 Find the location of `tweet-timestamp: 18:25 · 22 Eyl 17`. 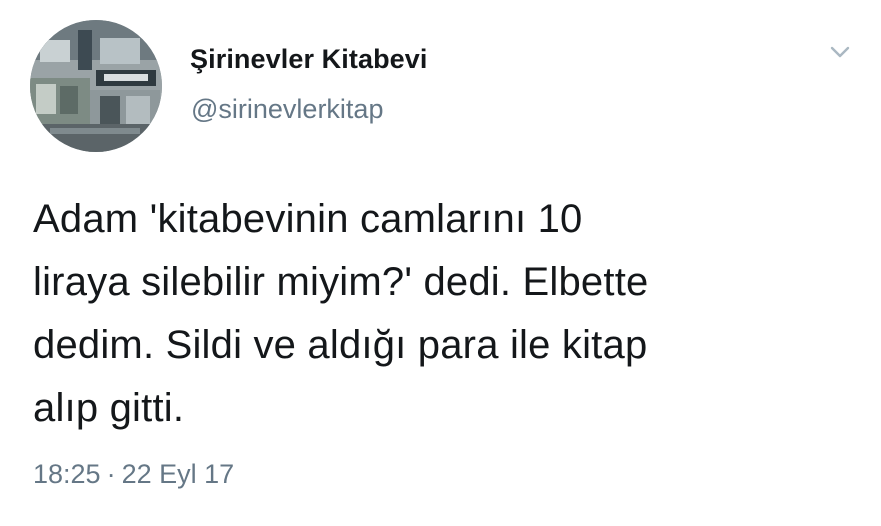

tweet-timestamp: 18:25 · 22 Eyl 17 is located at coordinates (133, 474).